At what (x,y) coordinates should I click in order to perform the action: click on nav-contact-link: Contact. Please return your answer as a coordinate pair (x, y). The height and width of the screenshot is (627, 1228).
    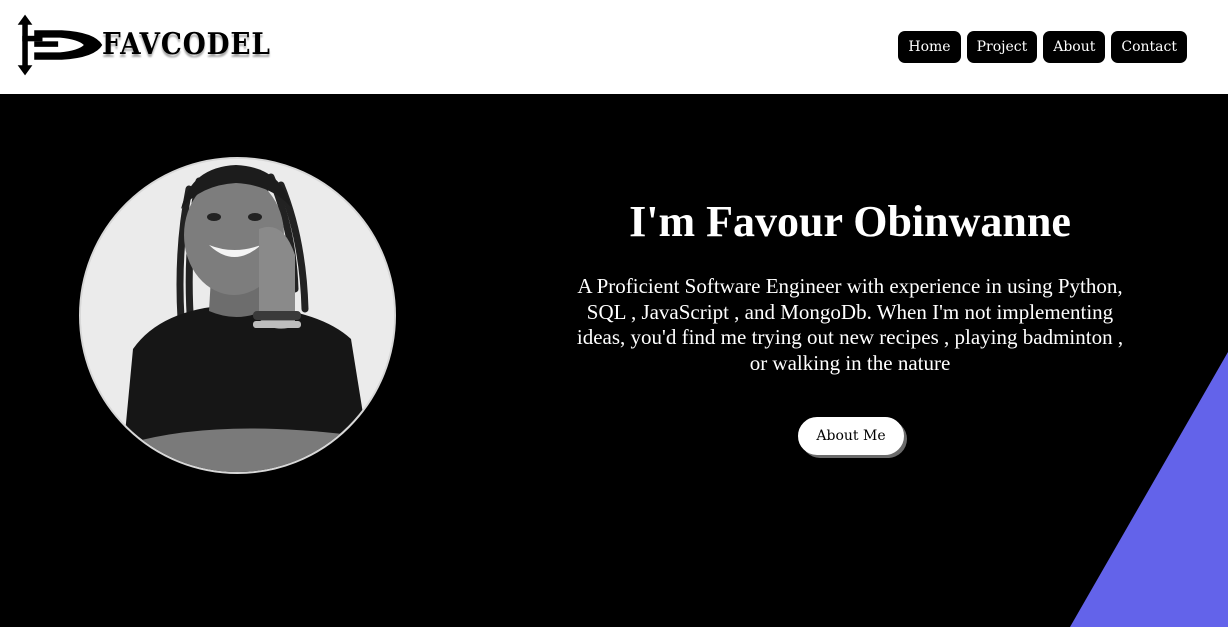
    Looking at the image, I should click on (1149, 47).